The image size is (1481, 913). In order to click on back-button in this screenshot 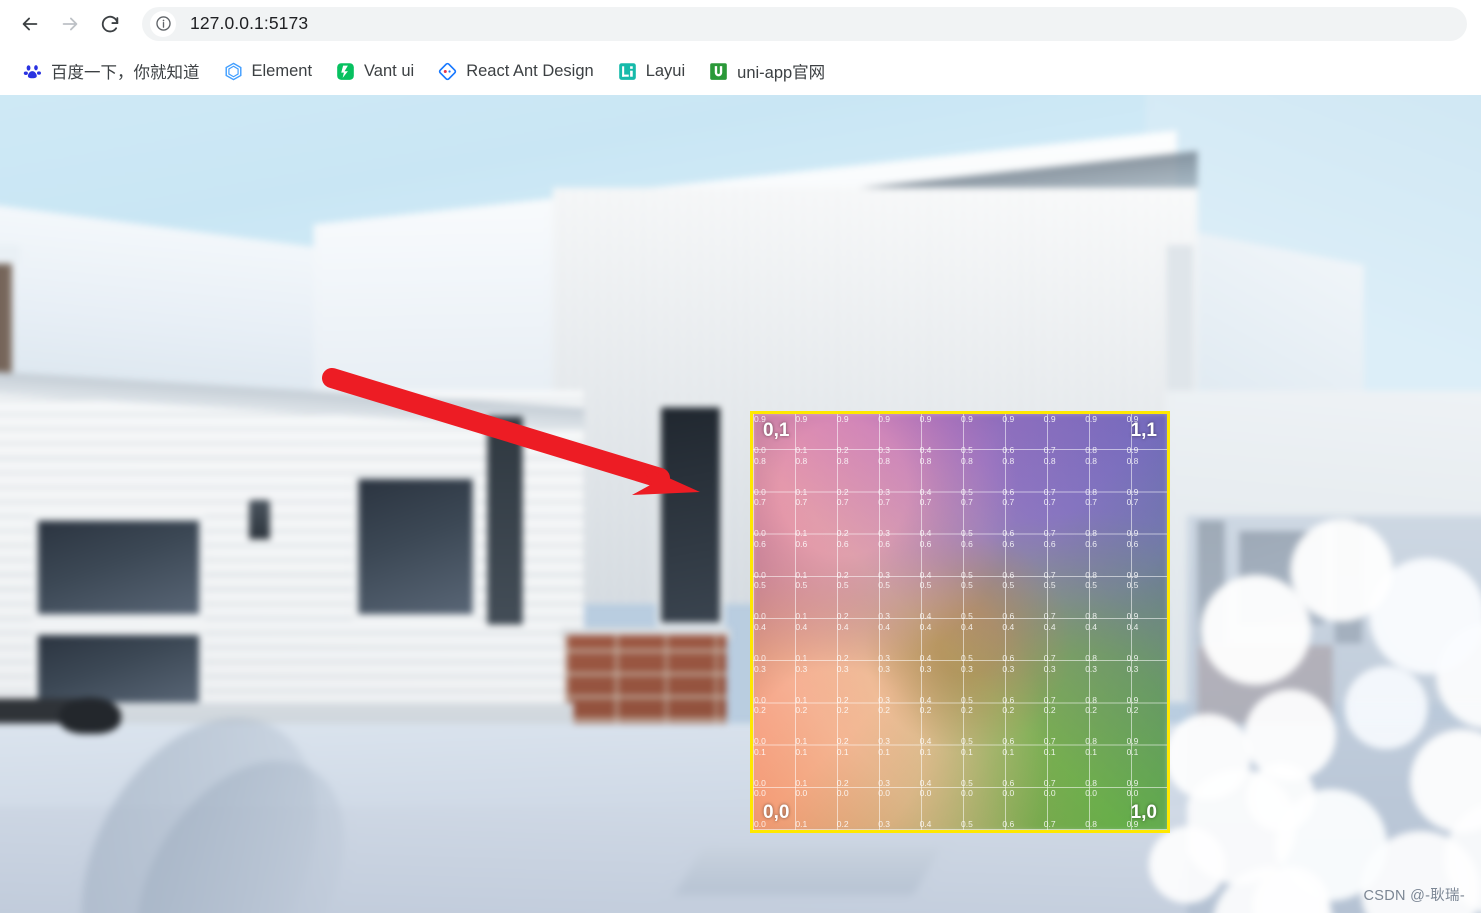, I will do `click(30, 24)`.